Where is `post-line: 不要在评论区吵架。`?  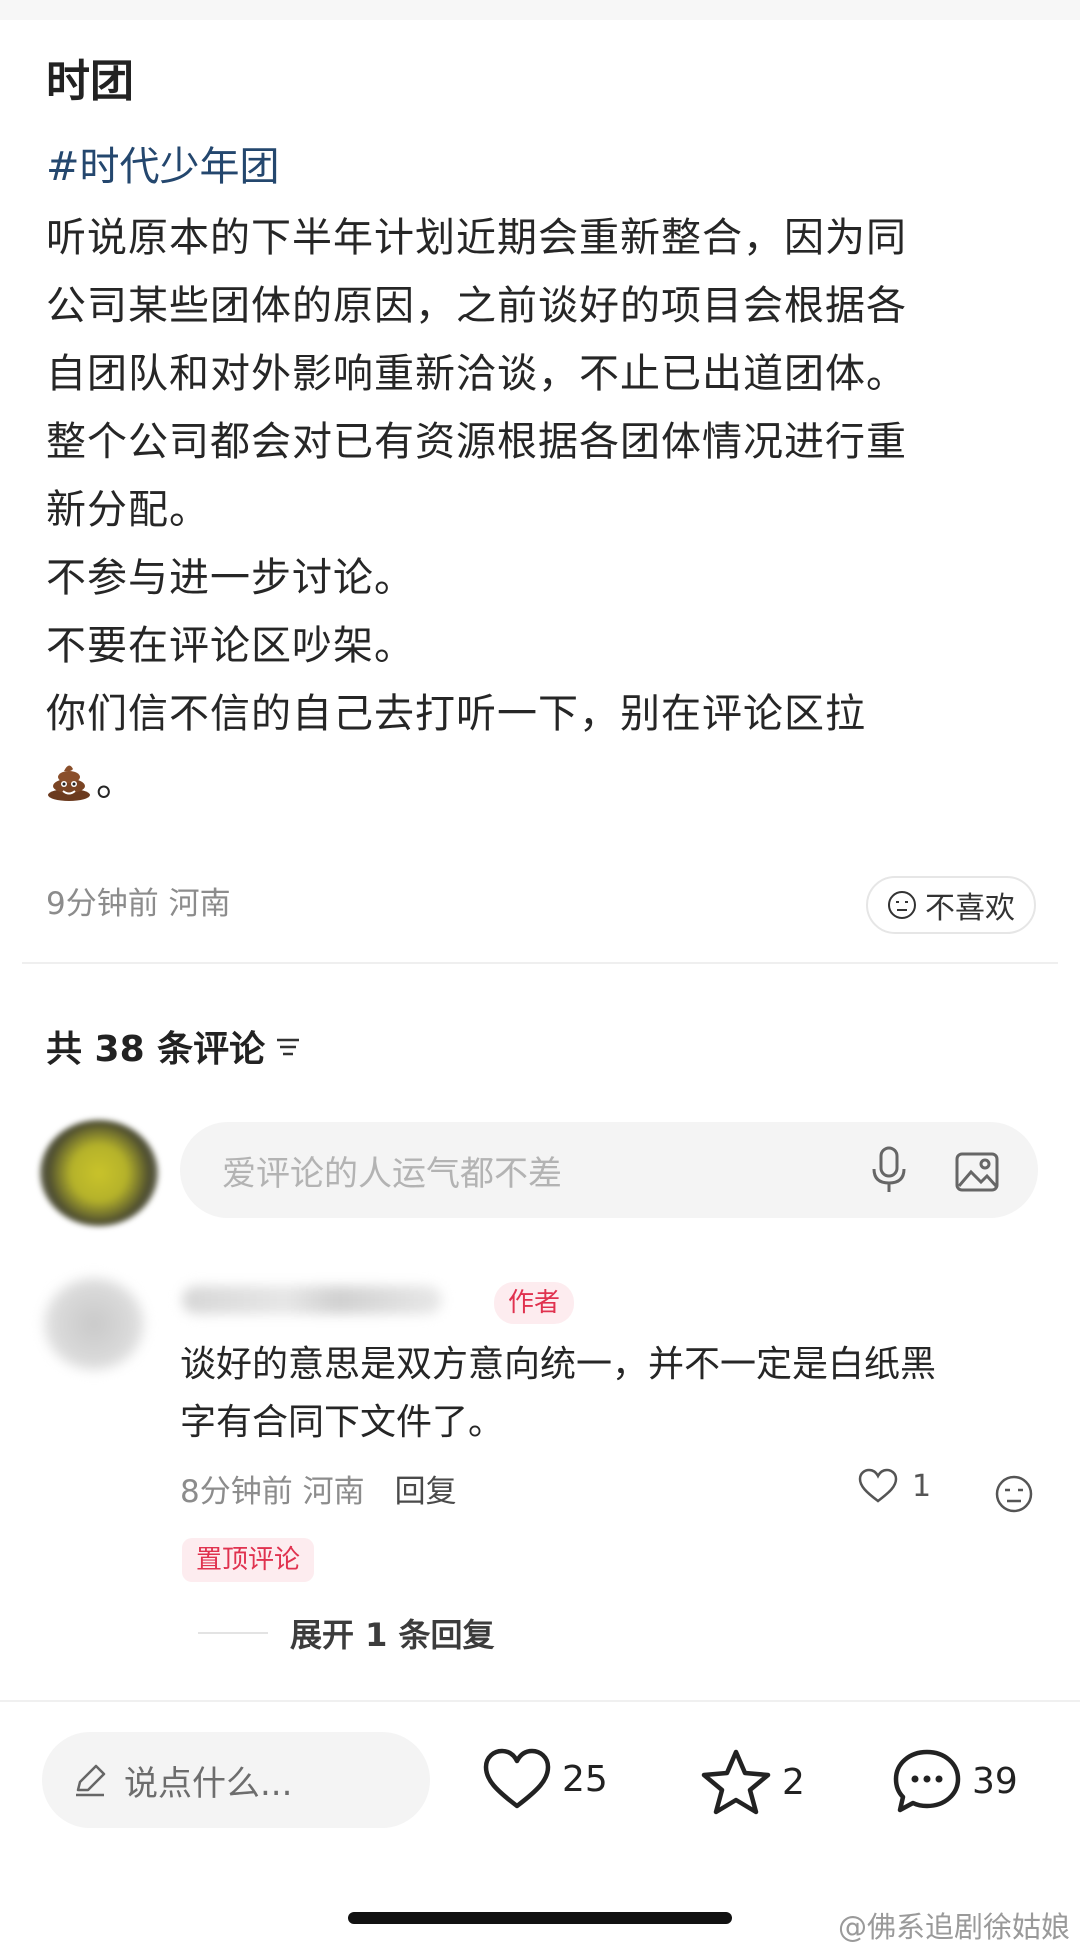
post-line: 不要在评论区吵架。 is located at coordinates (230, 646).